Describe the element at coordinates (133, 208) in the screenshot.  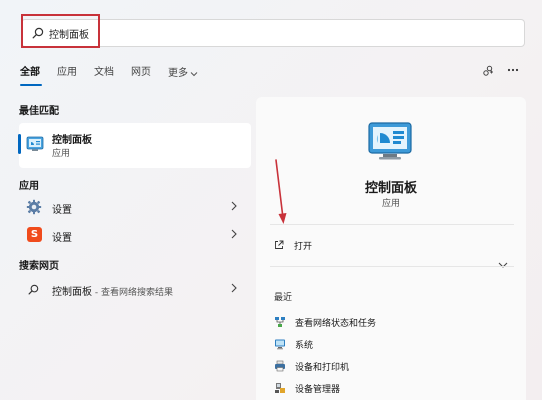
I see `app-result-settings: 设置` at that location.